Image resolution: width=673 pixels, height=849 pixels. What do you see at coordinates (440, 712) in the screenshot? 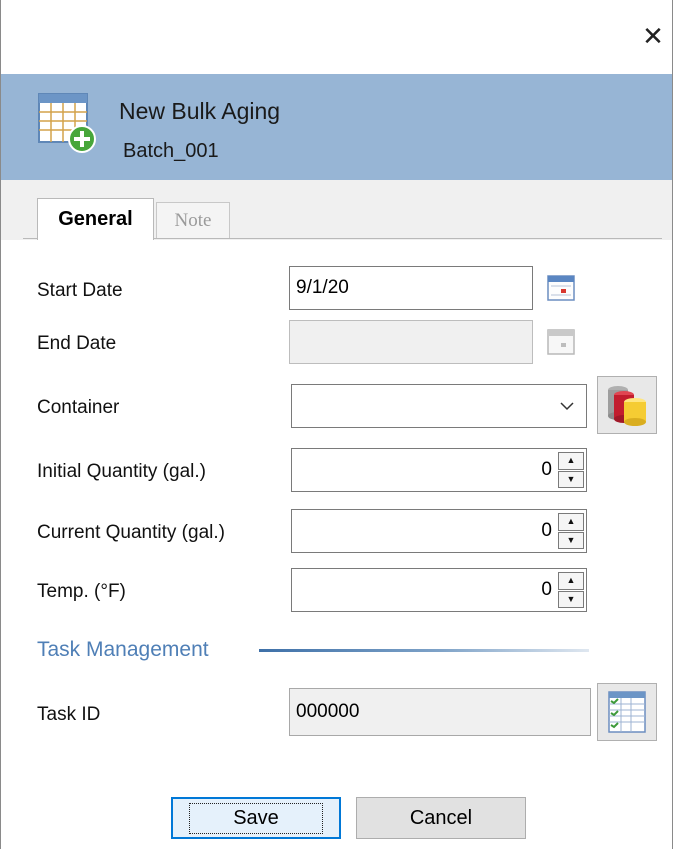
I see `task-id-field: 000000` at bounding box center [440, 712].